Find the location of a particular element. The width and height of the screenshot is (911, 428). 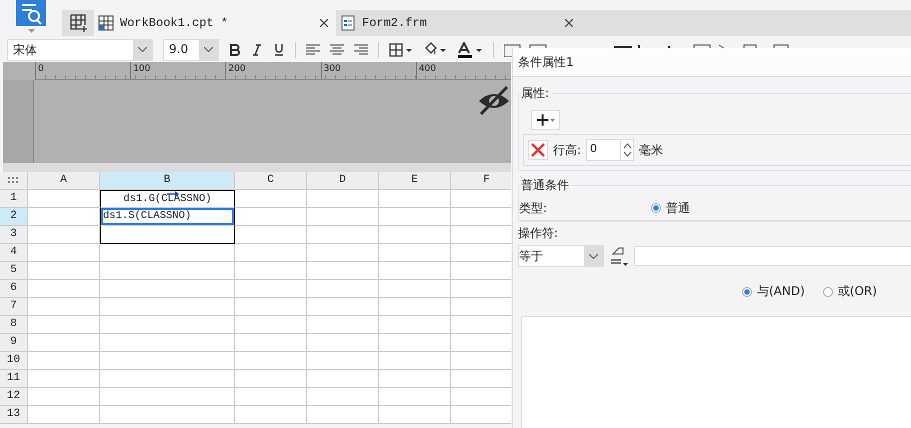

table-cell: ds1.S(CLASSNO) is located at coordinates (167, 217).